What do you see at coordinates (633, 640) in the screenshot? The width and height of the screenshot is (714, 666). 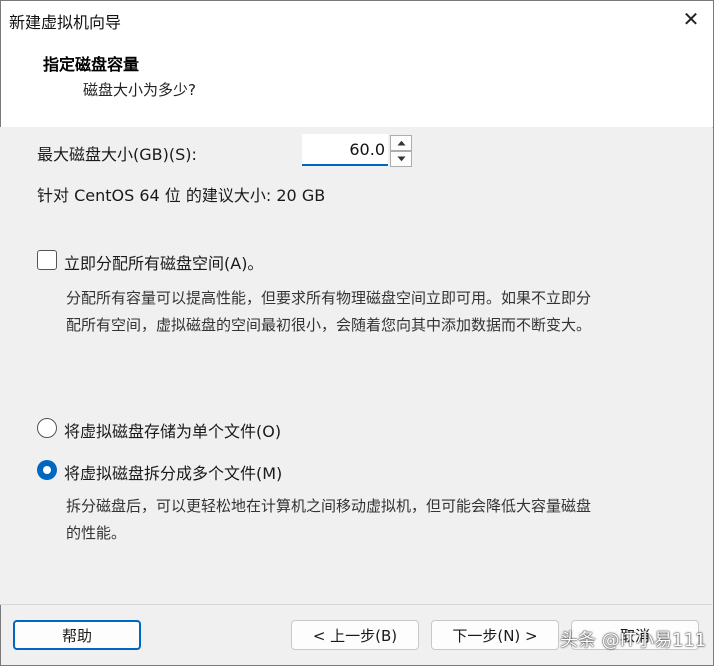 I see `watermark: 头条 @IT小易111` at bounding box center [633, 640].